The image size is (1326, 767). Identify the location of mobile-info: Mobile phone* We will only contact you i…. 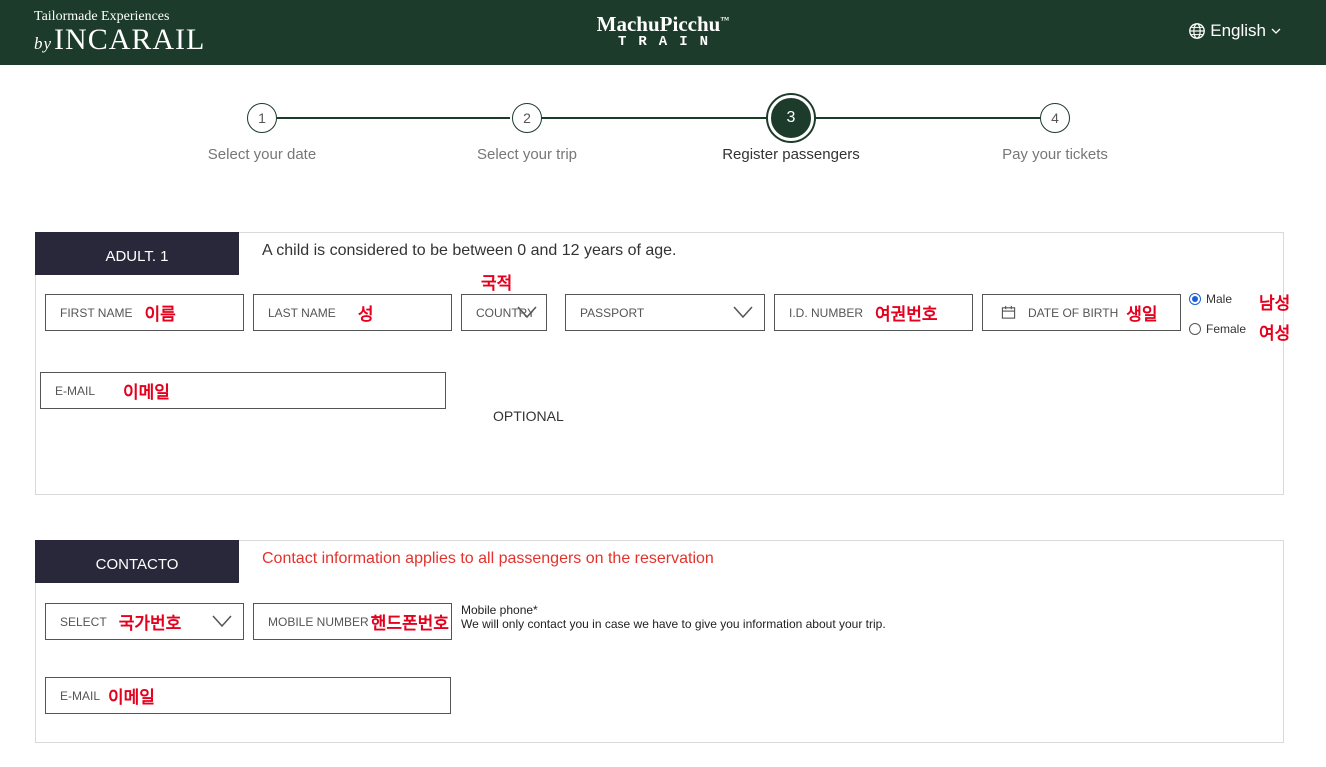
(673, 617).